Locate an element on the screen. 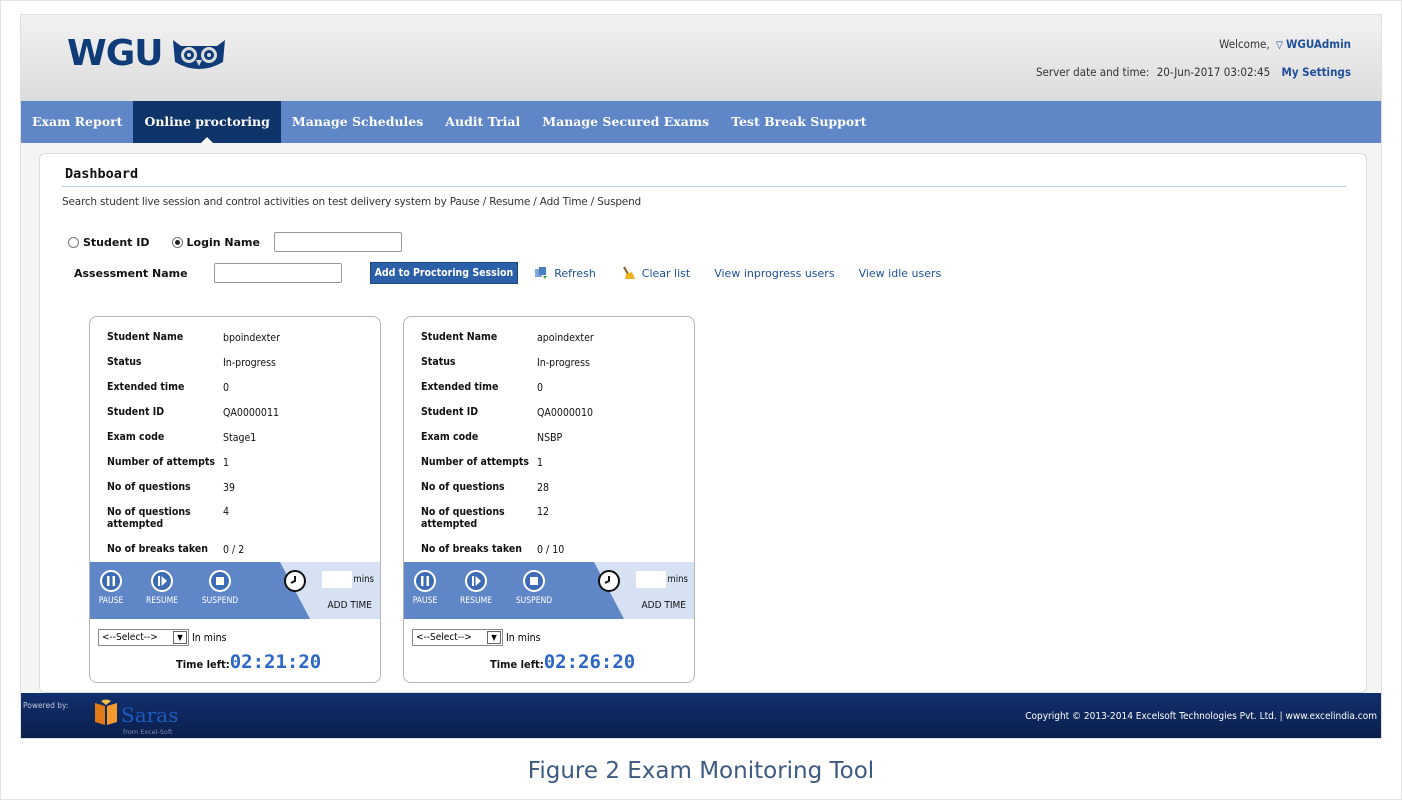  view-inprogress-users-link: View inprogress users is located at coordinates (774, 273).